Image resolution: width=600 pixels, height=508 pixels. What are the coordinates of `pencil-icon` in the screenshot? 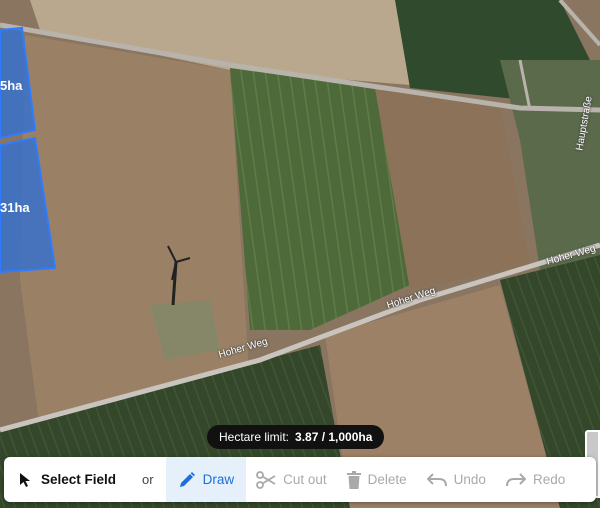 It's located at (187, 479).